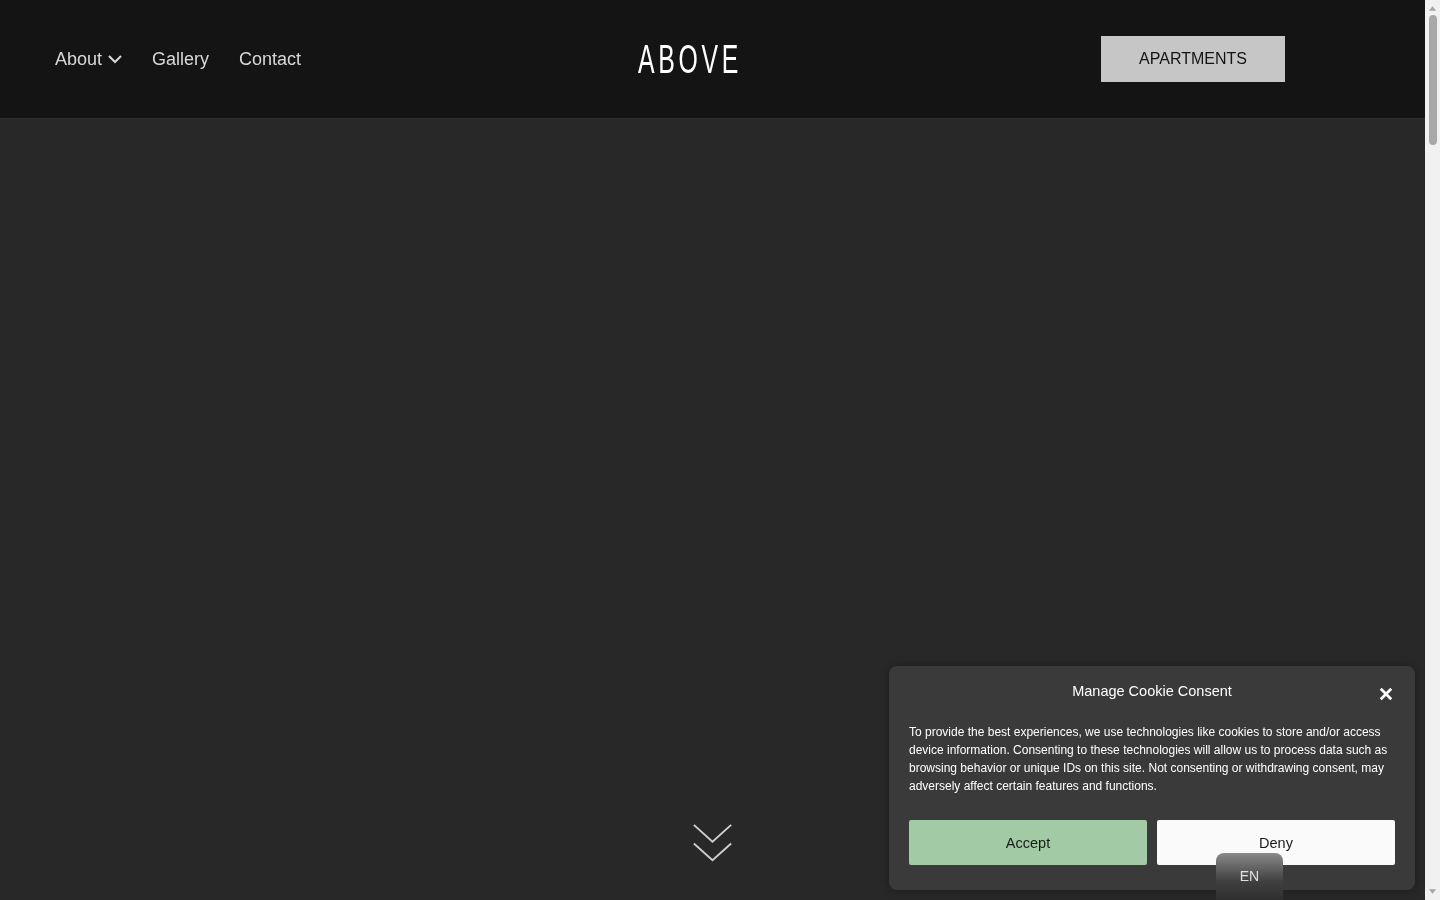 Image resolution: width=1440 pixels, height=900 pixels. What do you see at coordinates (1193, 59) in the screenshot?
I see `apartments-button: APARTMENTS` at bounding box center [1193, 59].